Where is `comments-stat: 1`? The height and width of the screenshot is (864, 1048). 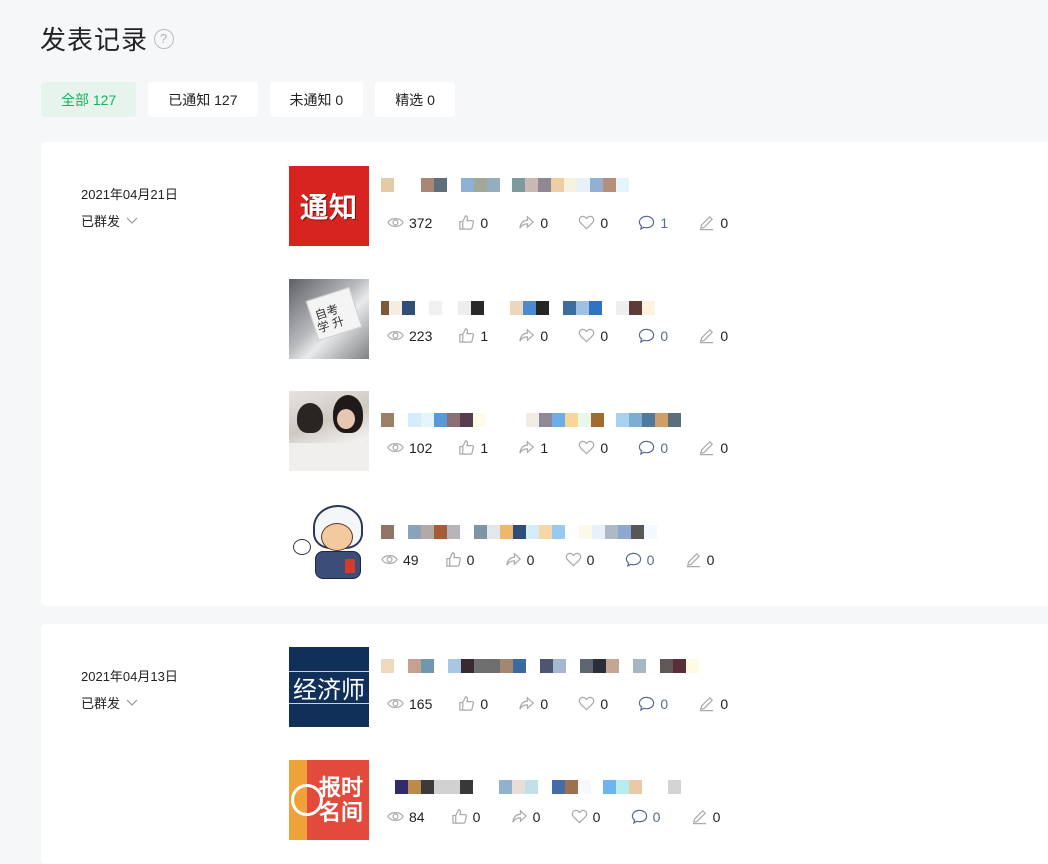 comments-stat: 1 is located at coordinates (655, 222).